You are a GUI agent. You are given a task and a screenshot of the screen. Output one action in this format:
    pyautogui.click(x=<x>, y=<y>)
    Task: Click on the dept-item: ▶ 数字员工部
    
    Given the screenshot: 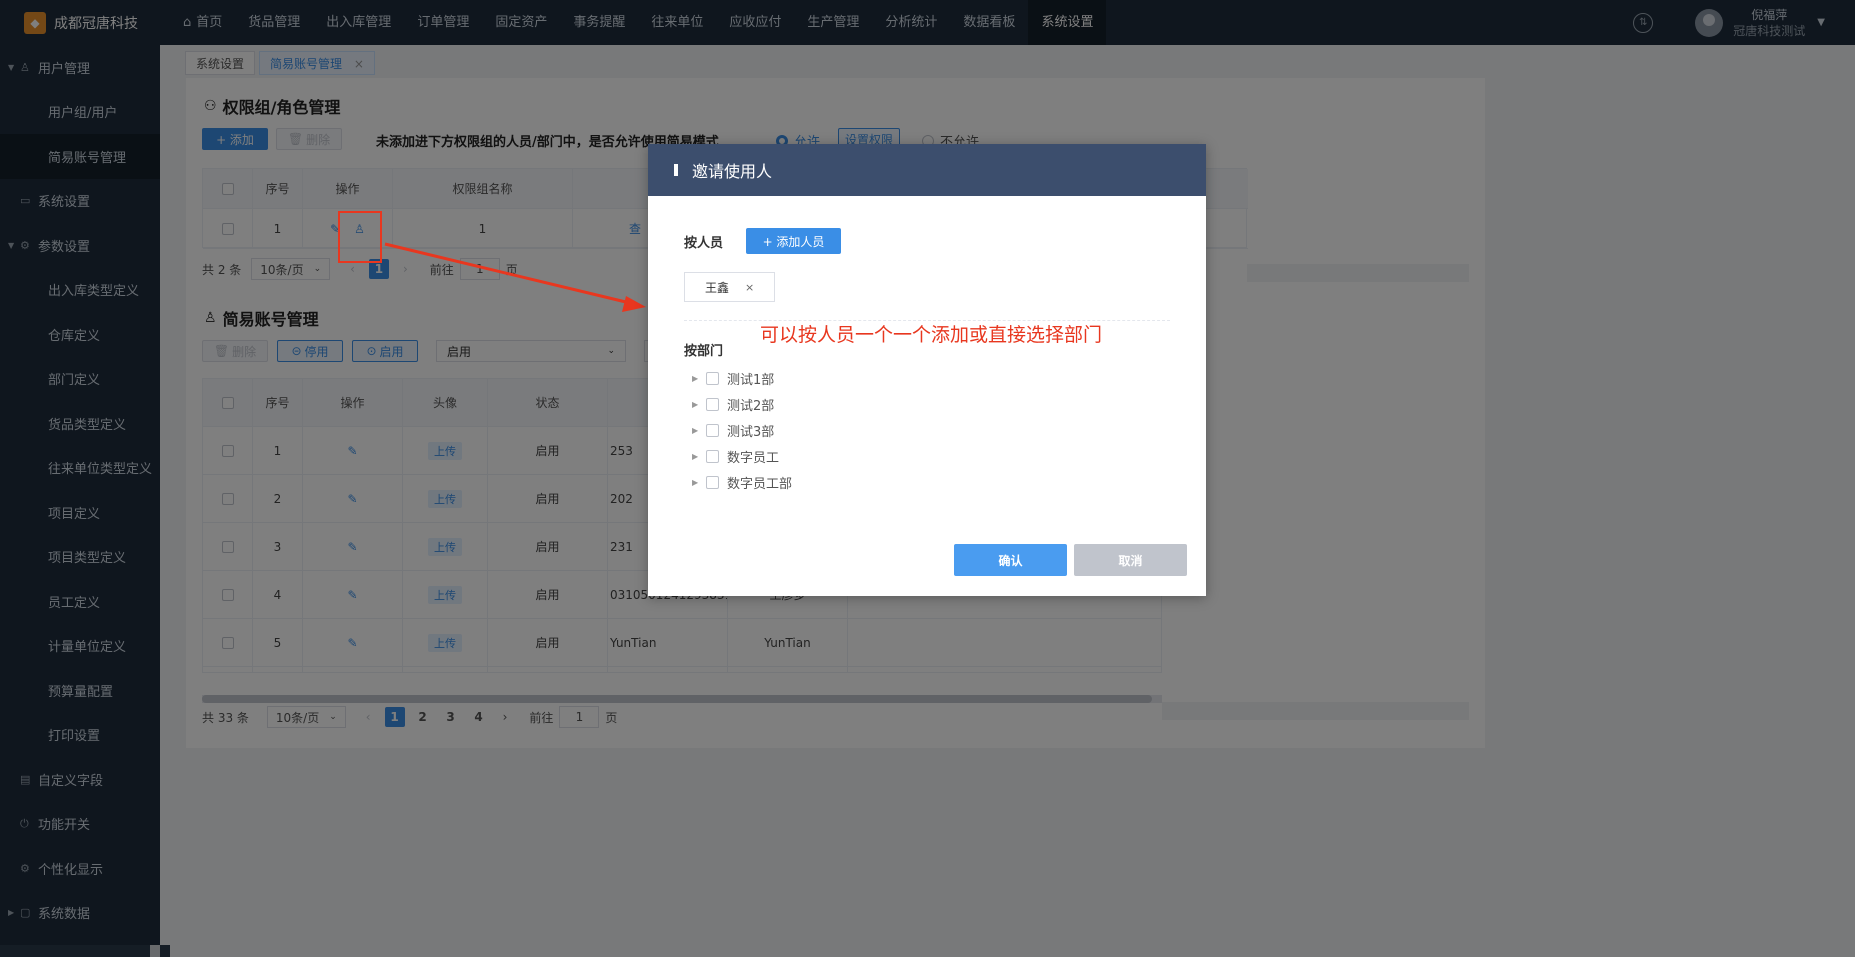 What is the action you would take?
    pyautogui.click(x=742, y=482)
    